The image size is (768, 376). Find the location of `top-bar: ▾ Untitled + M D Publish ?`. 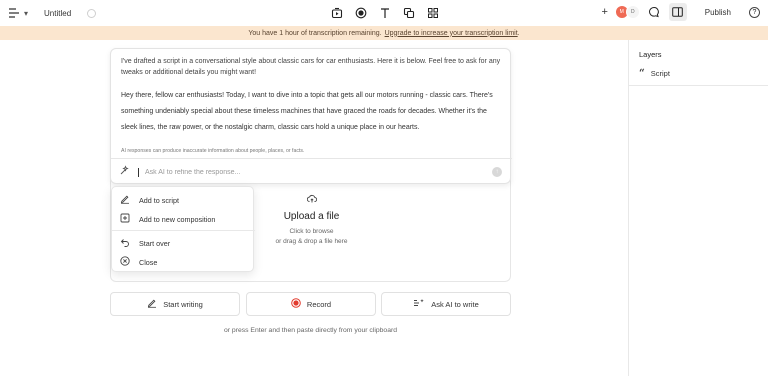

top-bar: ▾ Untitled + M D Publish ? is located at coordinates (384, 13).